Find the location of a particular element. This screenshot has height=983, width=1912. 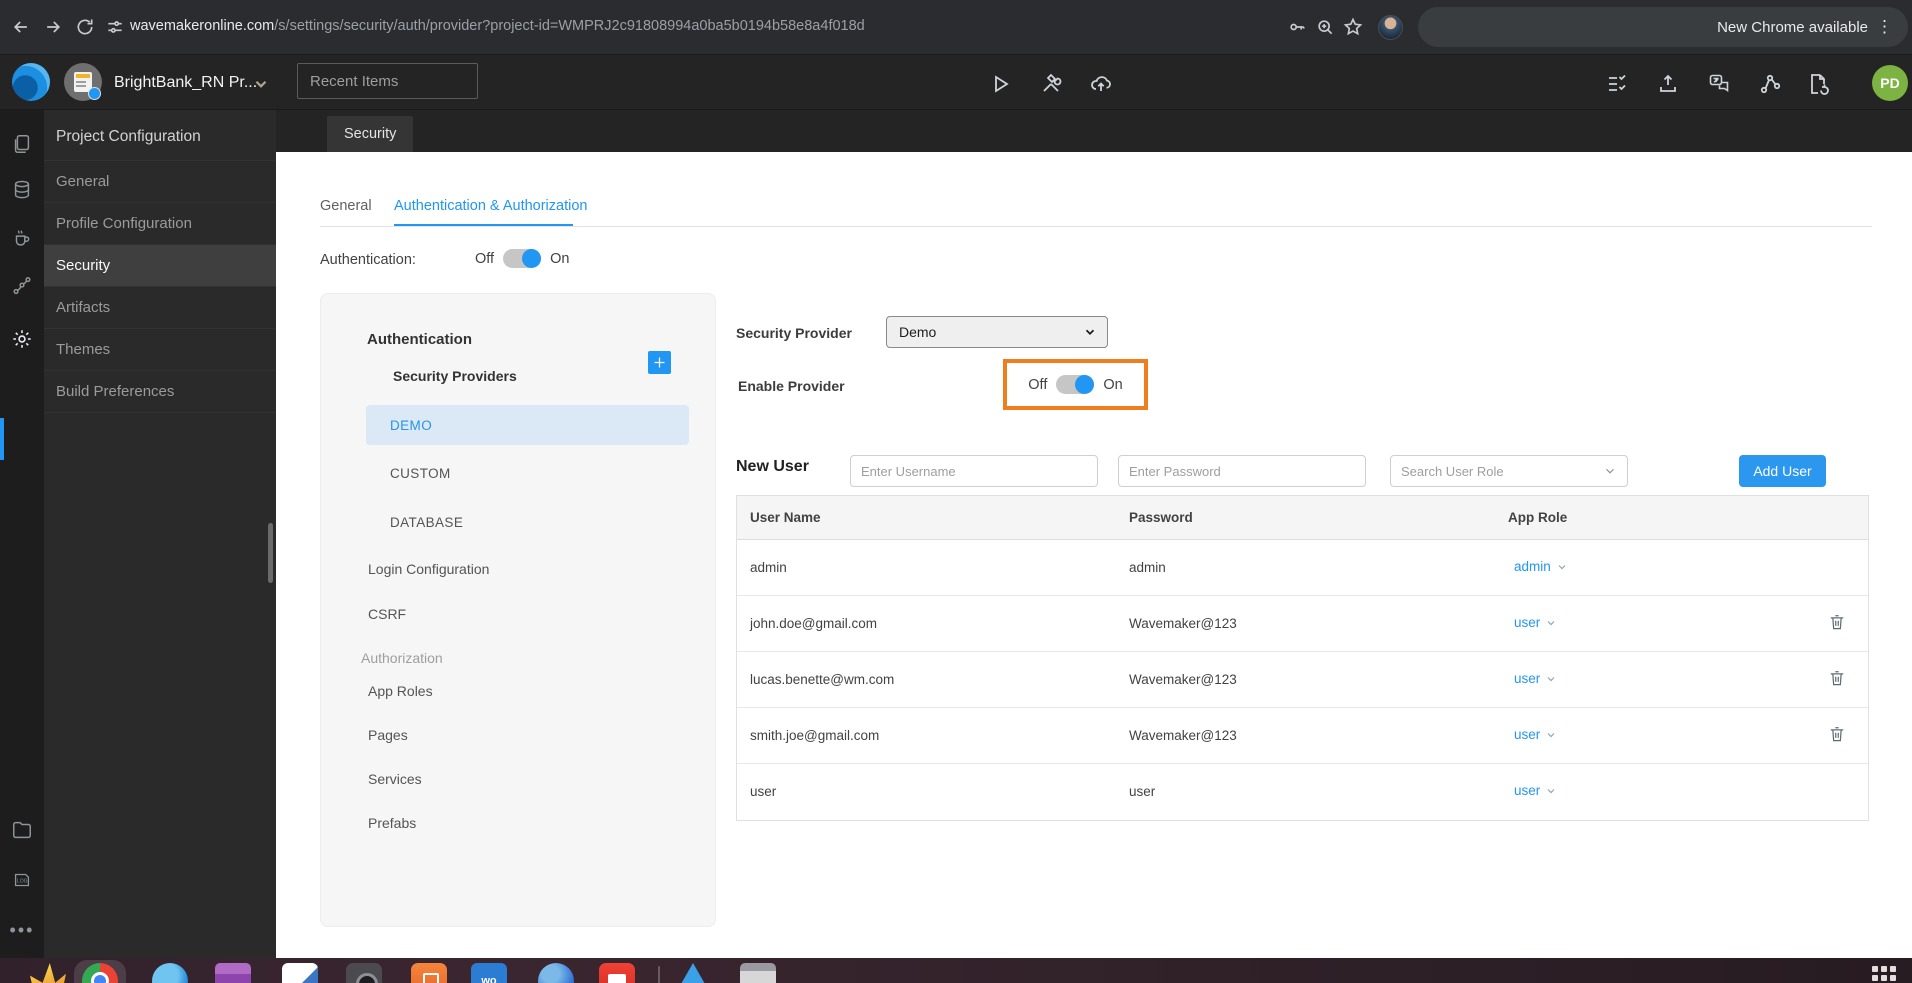

zoom-icon is located at coordinates (1325, 27).